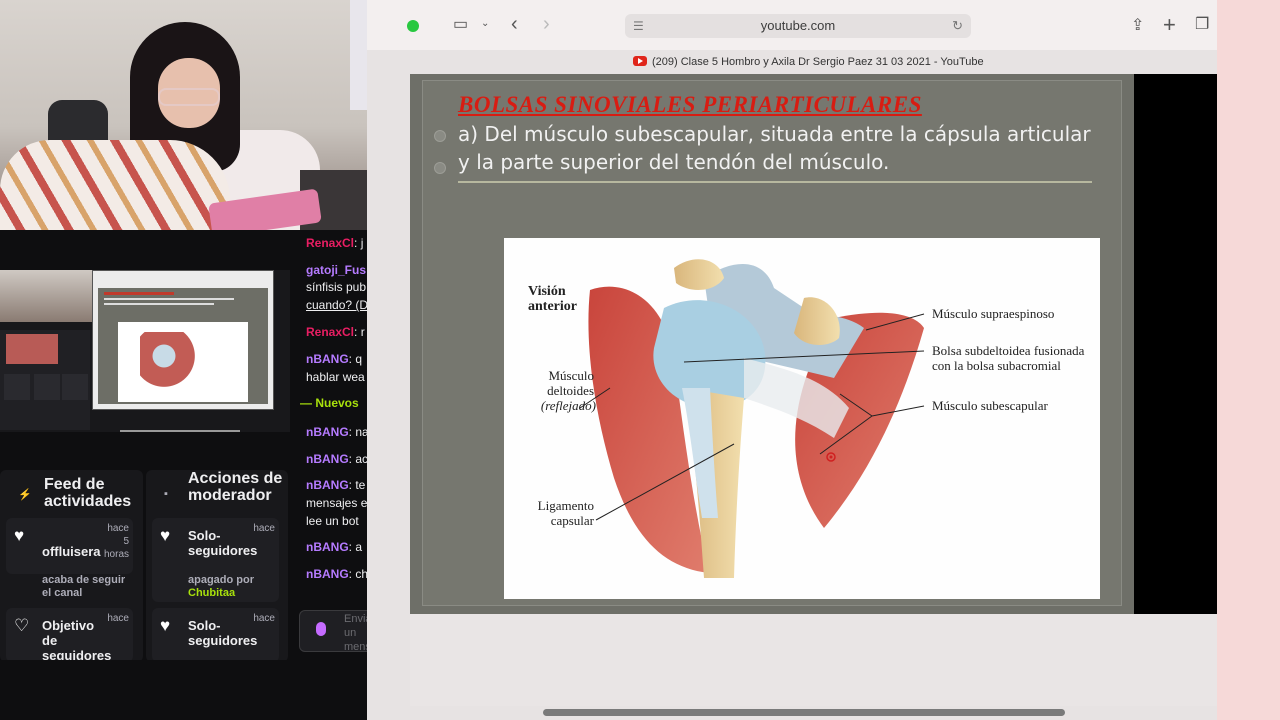  What do you see at coordinates (118, 618) in the screenshot?
I see `goal-time: hace` at bounding box center [118, 618].